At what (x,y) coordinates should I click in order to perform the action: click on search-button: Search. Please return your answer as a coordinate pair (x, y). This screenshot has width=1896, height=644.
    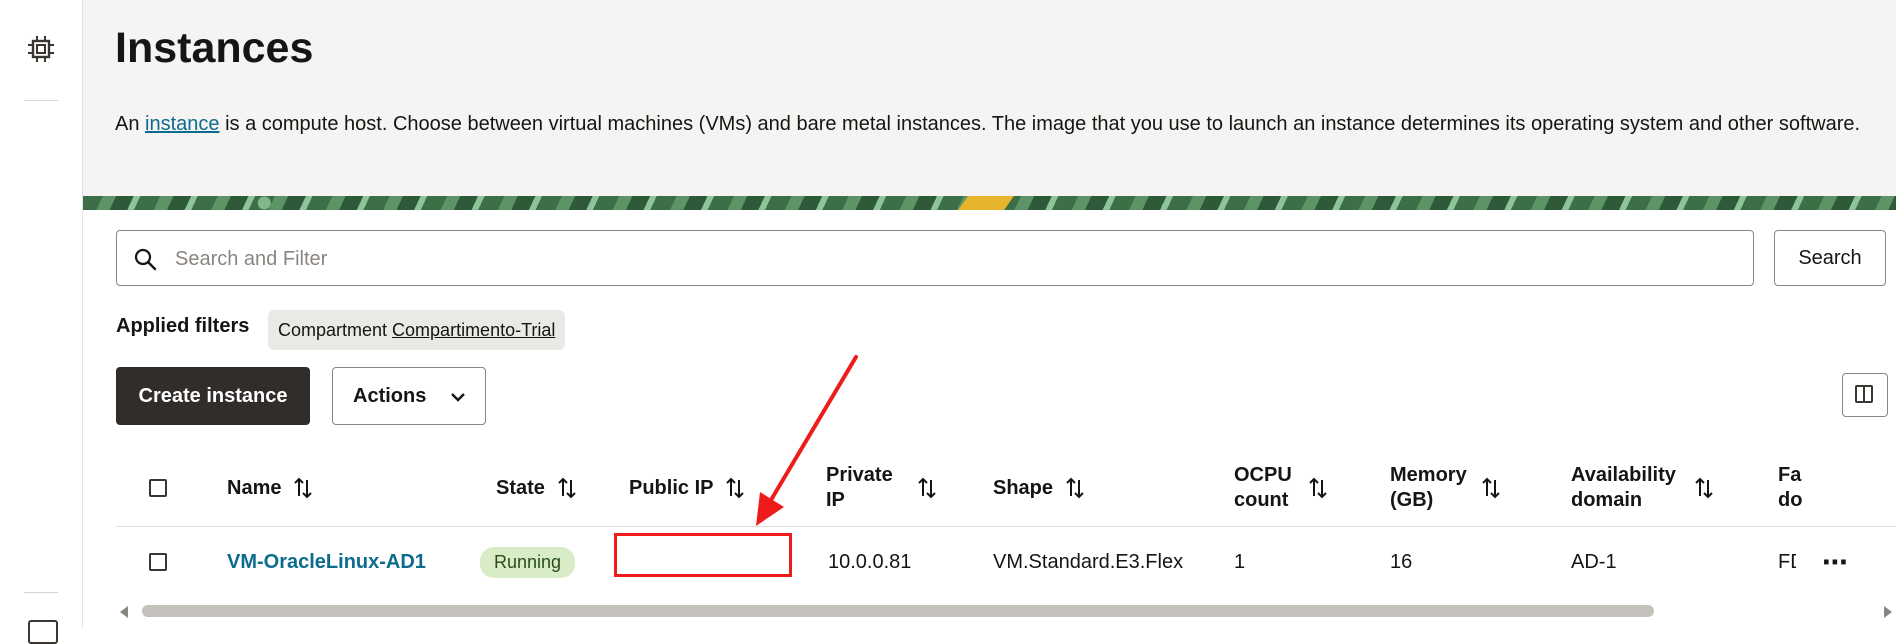
    Looking at the image, I should click on (1830, 258).